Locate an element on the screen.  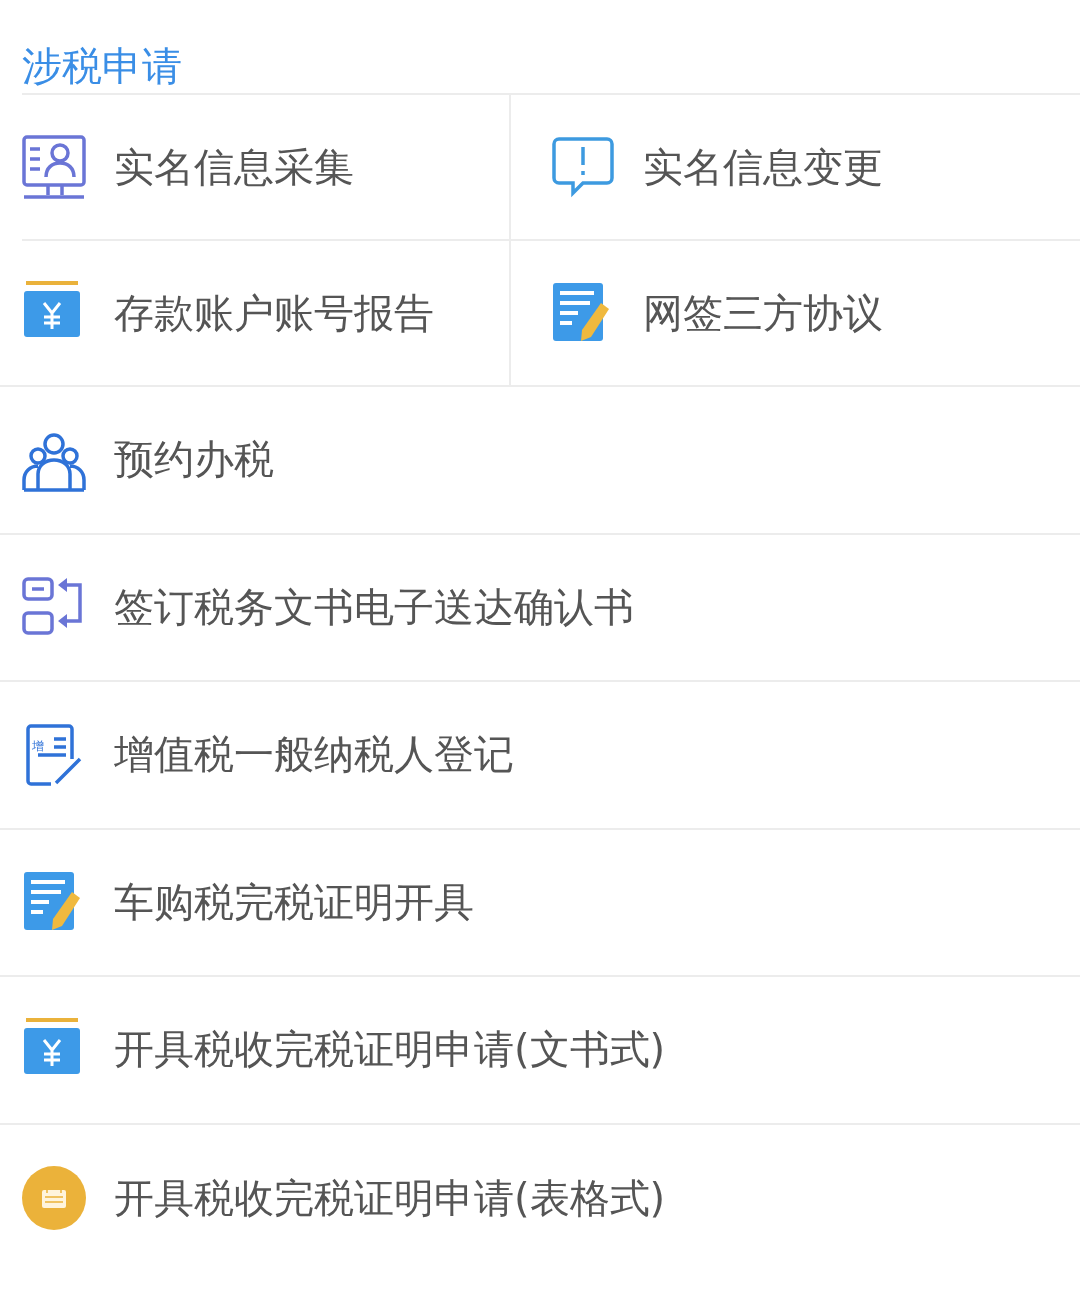
id-card-icon is located at coordinates (54, 167).